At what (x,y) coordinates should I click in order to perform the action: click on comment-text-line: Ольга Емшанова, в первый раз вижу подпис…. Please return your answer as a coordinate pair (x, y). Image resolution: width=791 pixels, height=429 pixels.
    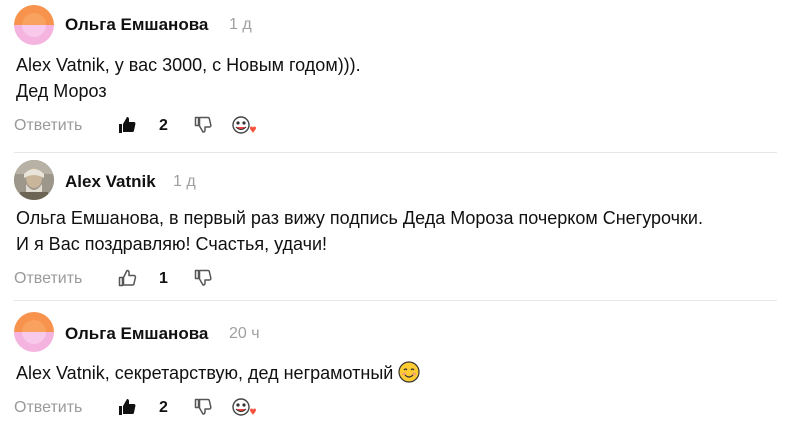
    Looking at the image, I should click on (359, 218).